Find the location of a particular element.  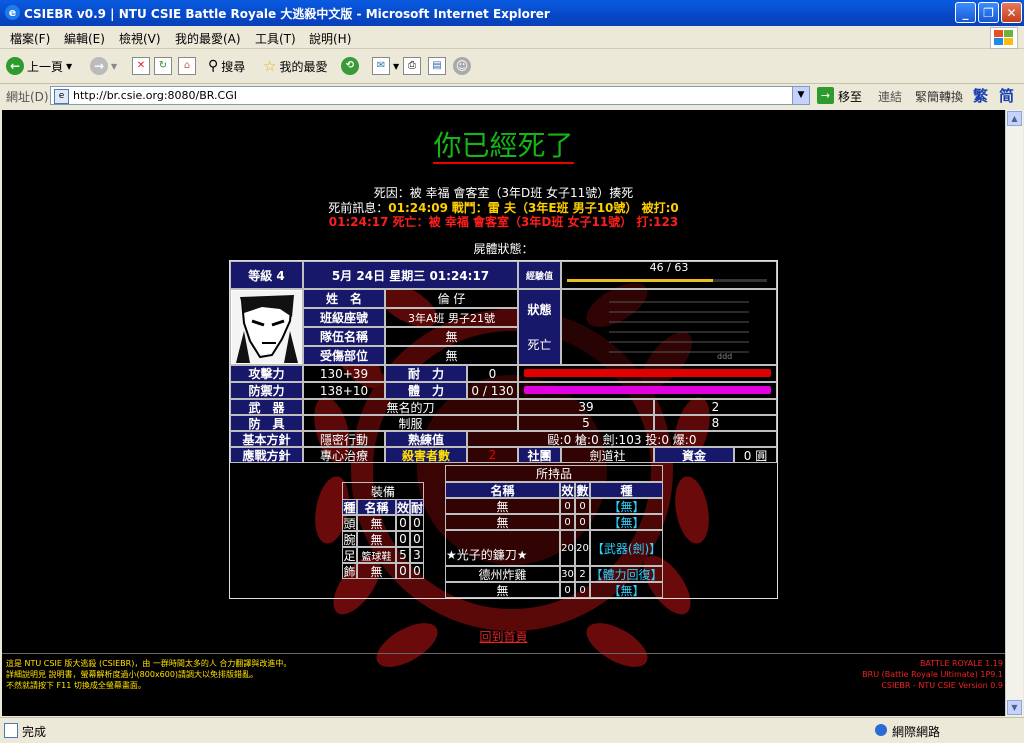

footer-version-1: BATTLE ROYALE 1.19 is located at coordinates (961, 663).